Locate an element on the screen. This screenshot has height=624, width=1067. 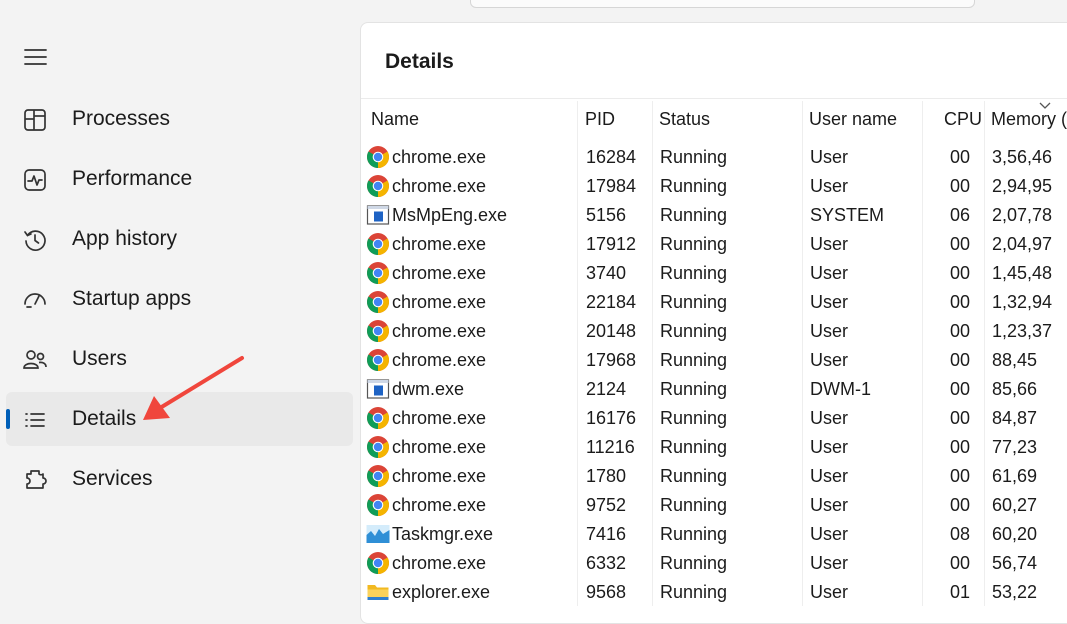
sidebar-item-details: Details is located at coordinates (179, 419).